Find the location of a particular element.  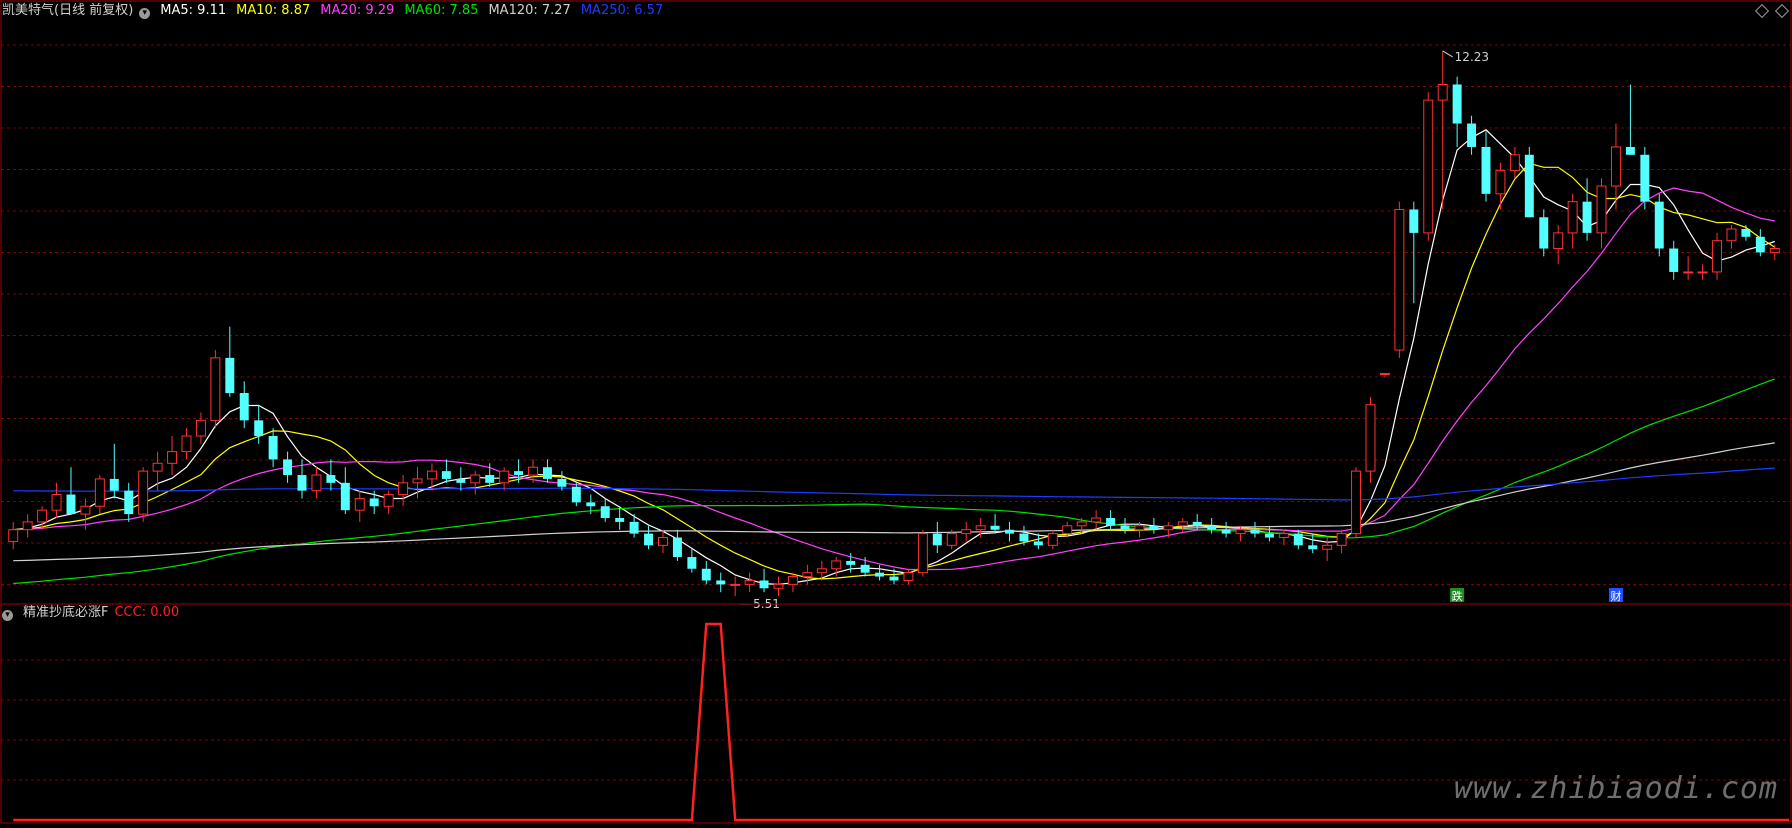

indicator-name: 精准抄底必涨F is located at coordinates (65, 612).